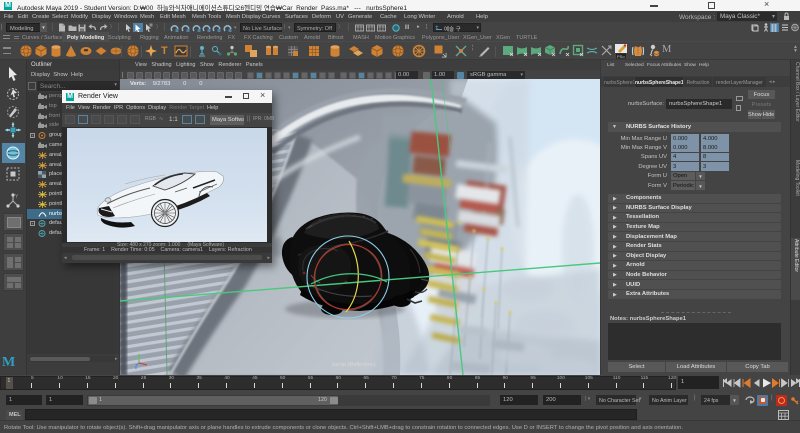  I want to click on svg-text: persp (Reflection), so click(354, 365).